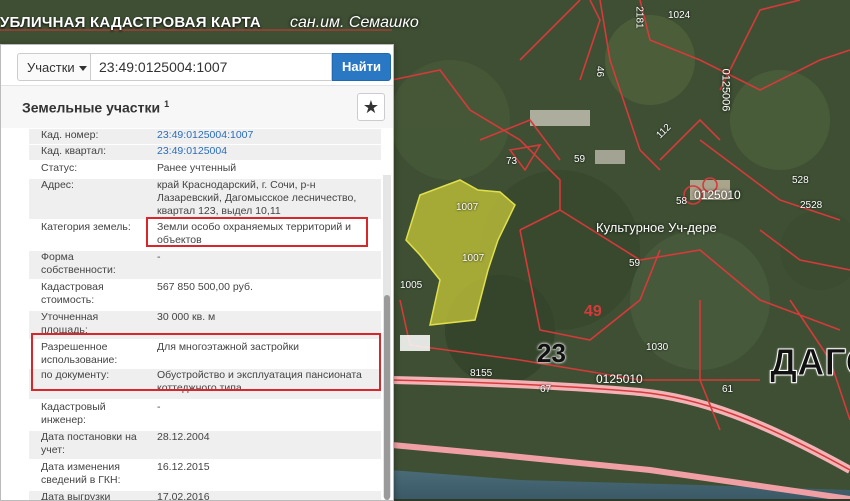  Describe the element at coordinates (205, 265) in the screenshot. I see `detail-row-ownership: Форма собственности: -` at that location.